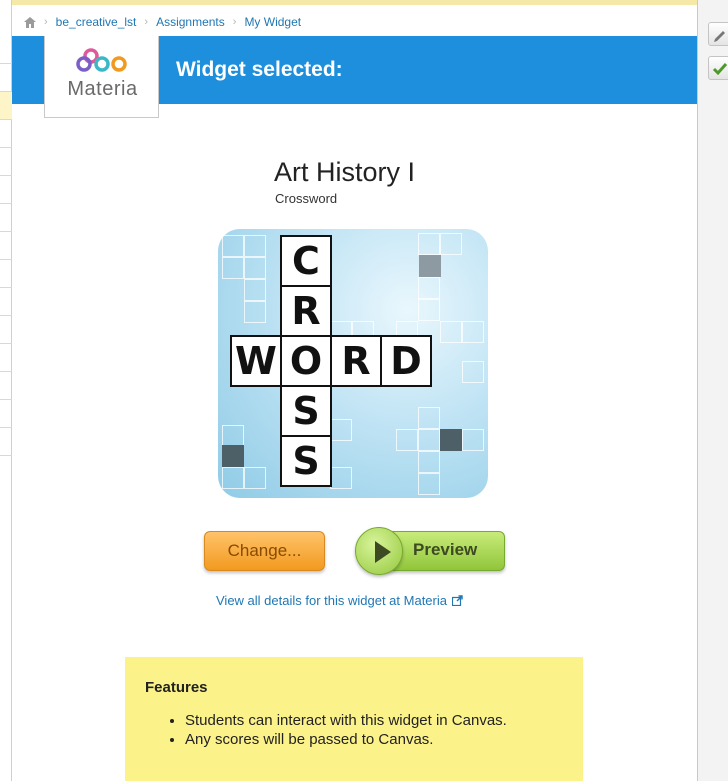 This screenshot has height=781, width=728. Describe the element at coordinates (259, 69) in the screenshot. I see `page-title: Widget selected:` at that location.